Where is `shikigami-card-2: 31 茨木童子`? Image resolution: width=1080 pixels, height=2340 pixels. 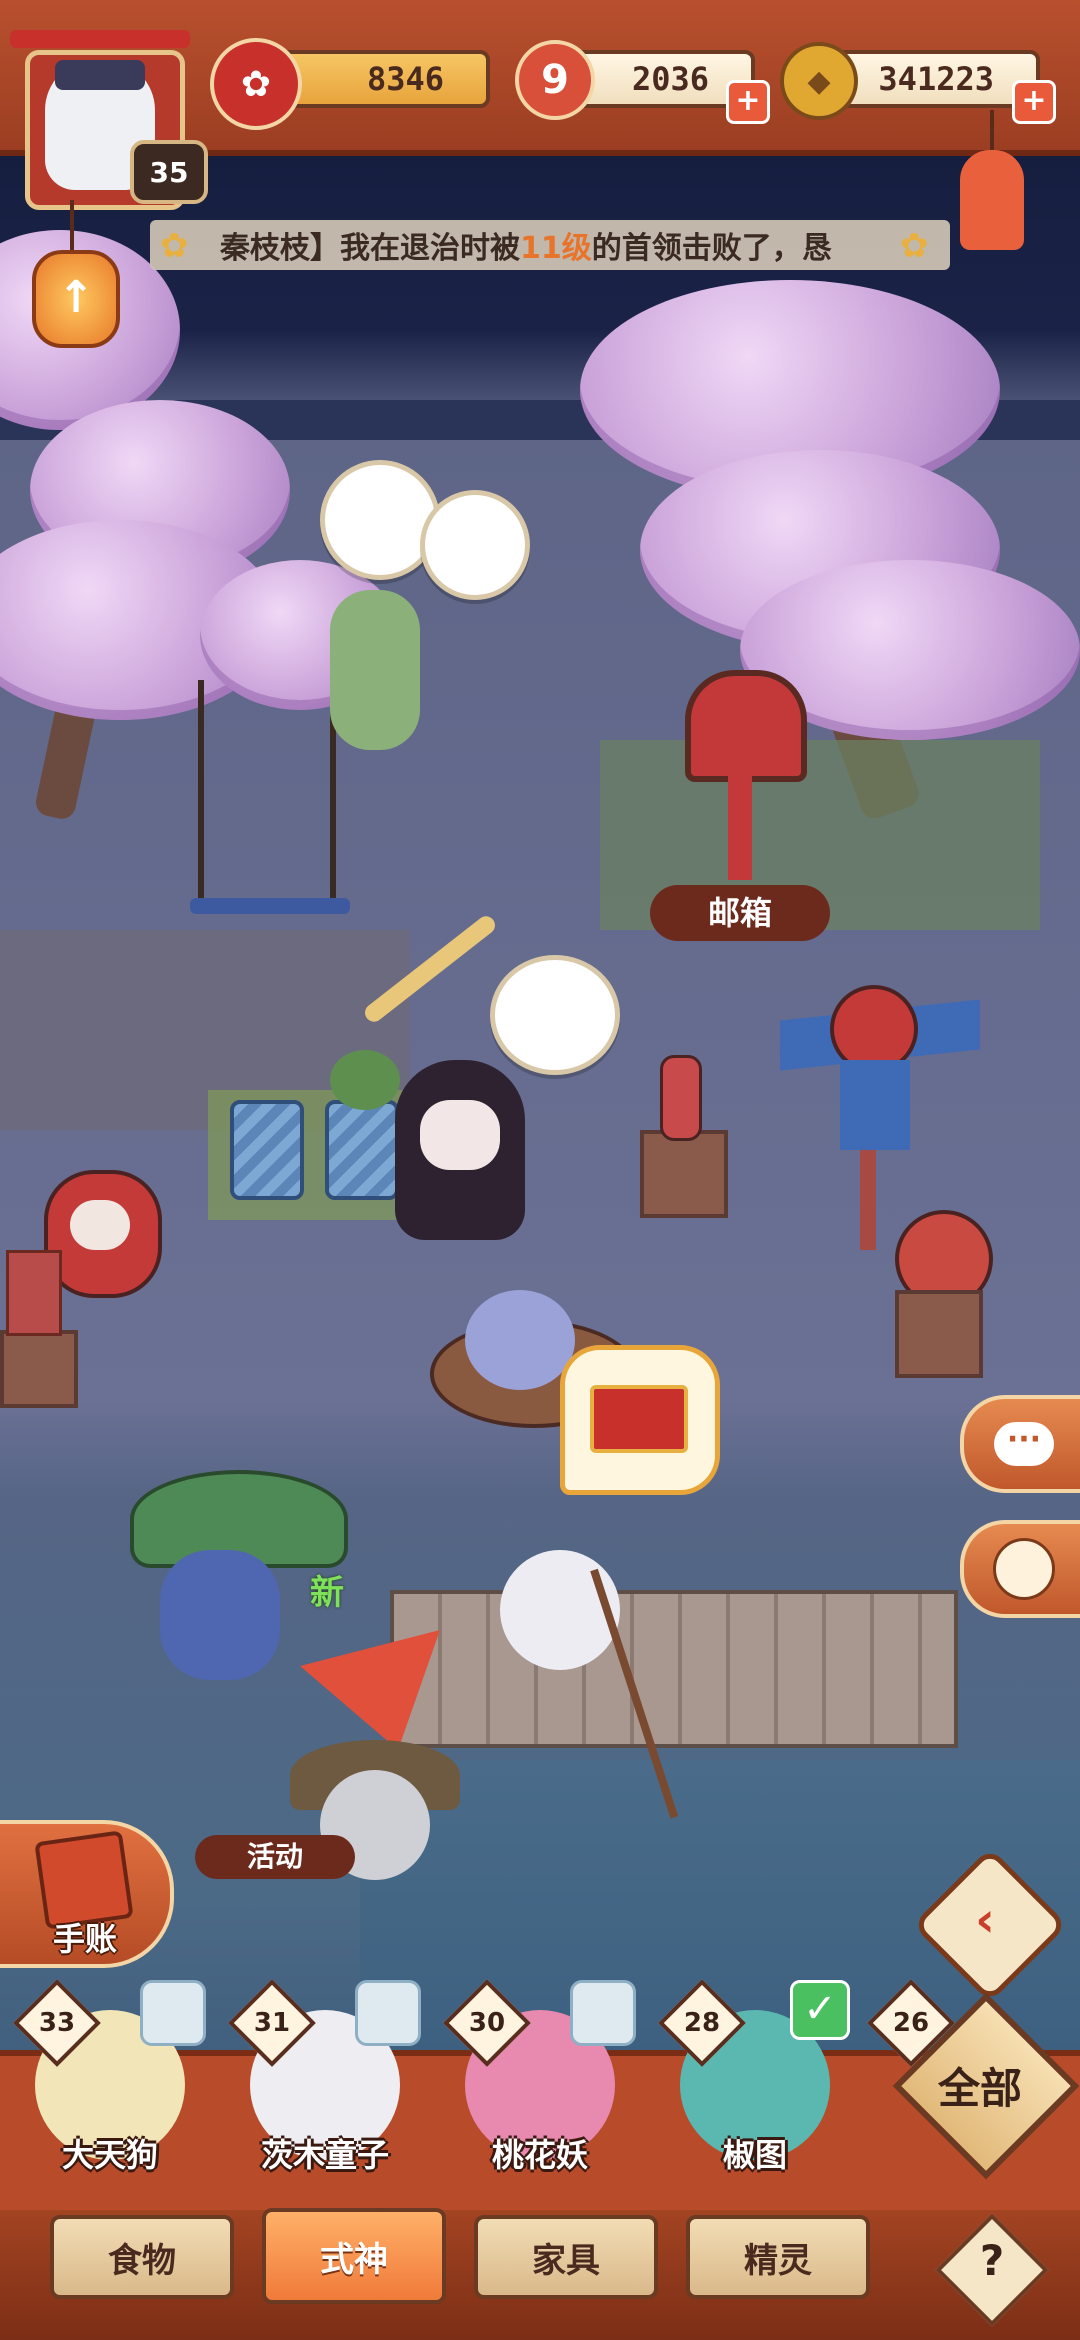
shikigami-card-2: 31 茨木童子 is located at coordinates (324, 2079).